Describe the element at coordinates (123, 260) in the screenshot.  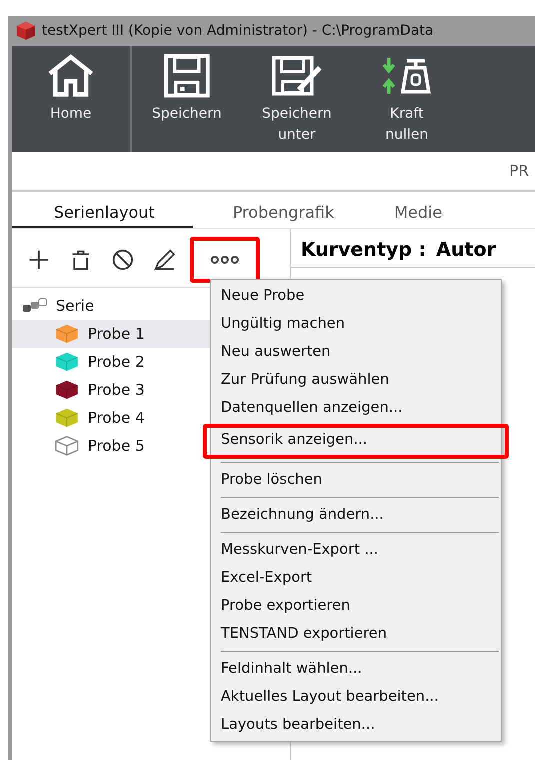
I see `prohibited-icon` at that location.